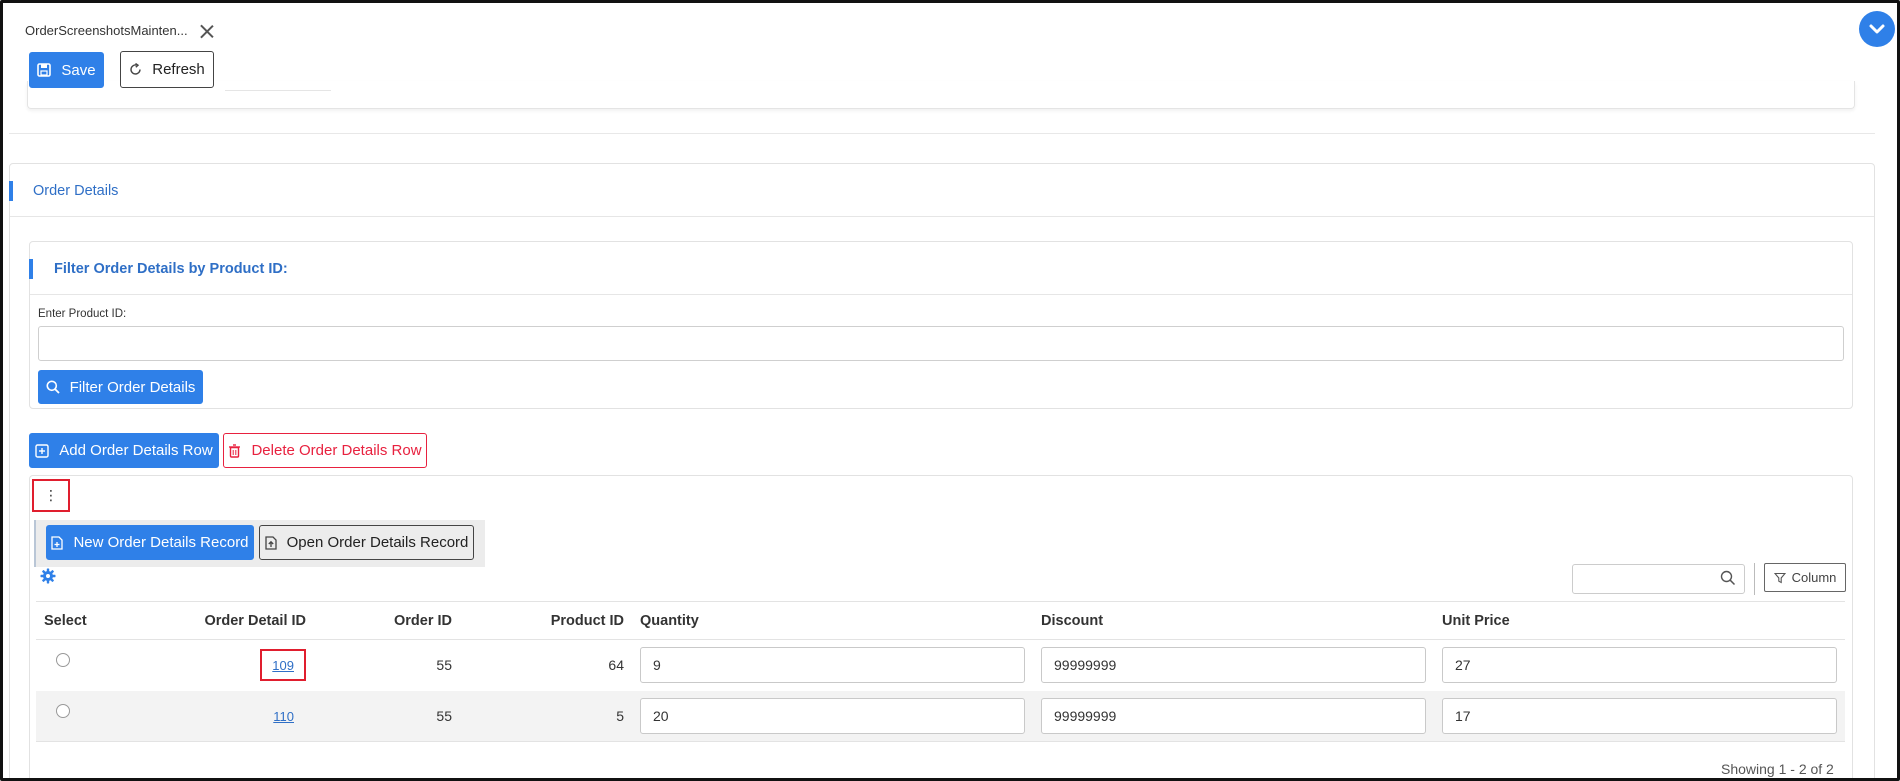 The width and height of the screenshot is (1900, 781). Describe the element at coordinates (44, 70) in the screenshot. I see `save-icon` at that location.